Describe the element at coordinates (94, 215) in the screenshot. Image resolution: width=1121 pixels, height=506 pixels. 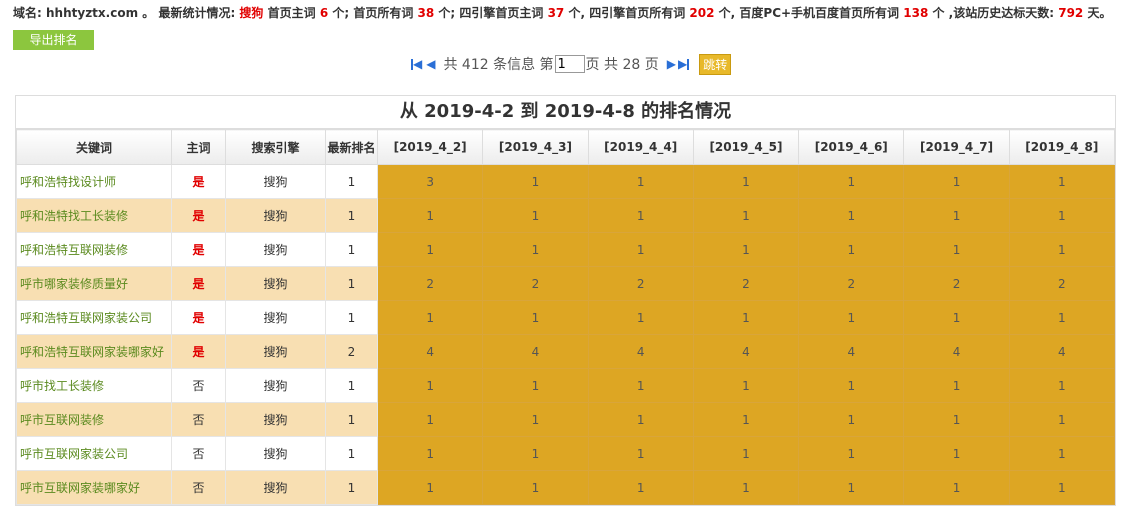
I see `keyword-link: 呼和浩特找工长装修` at that location.